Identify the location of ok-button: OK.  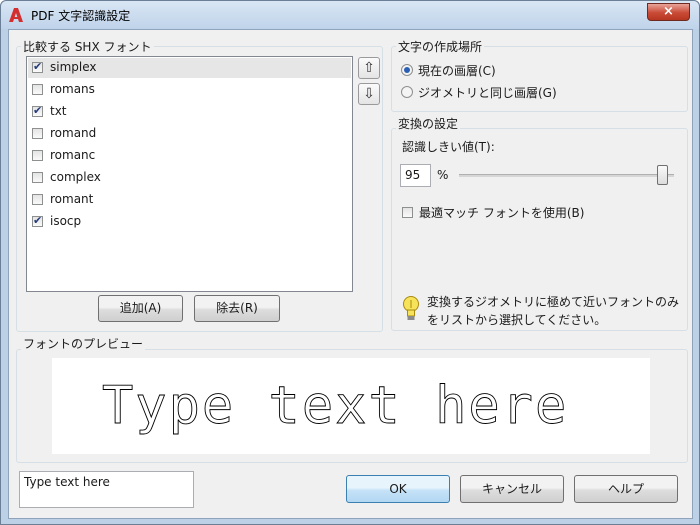
(398, 489).